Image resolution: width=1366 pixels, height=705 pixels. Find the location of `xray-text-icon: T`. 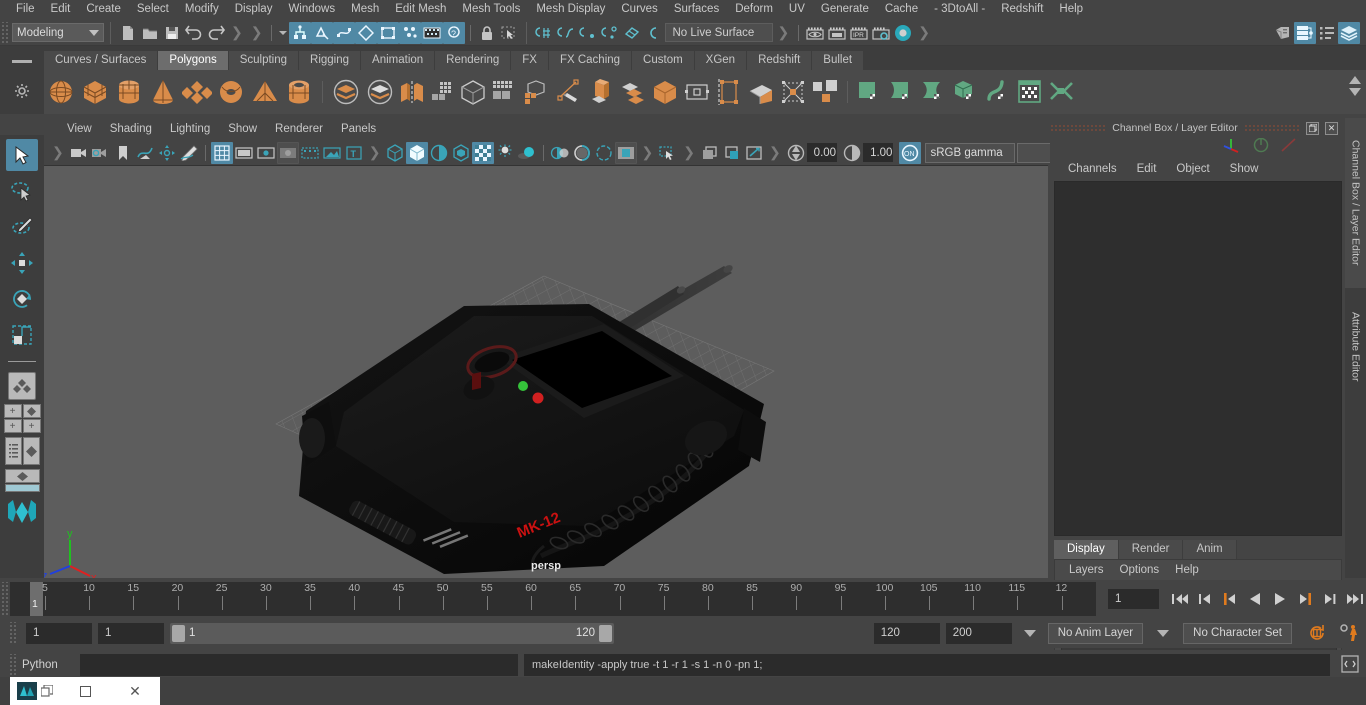

xray-text-icon: T is located at coordinates (354, 153).